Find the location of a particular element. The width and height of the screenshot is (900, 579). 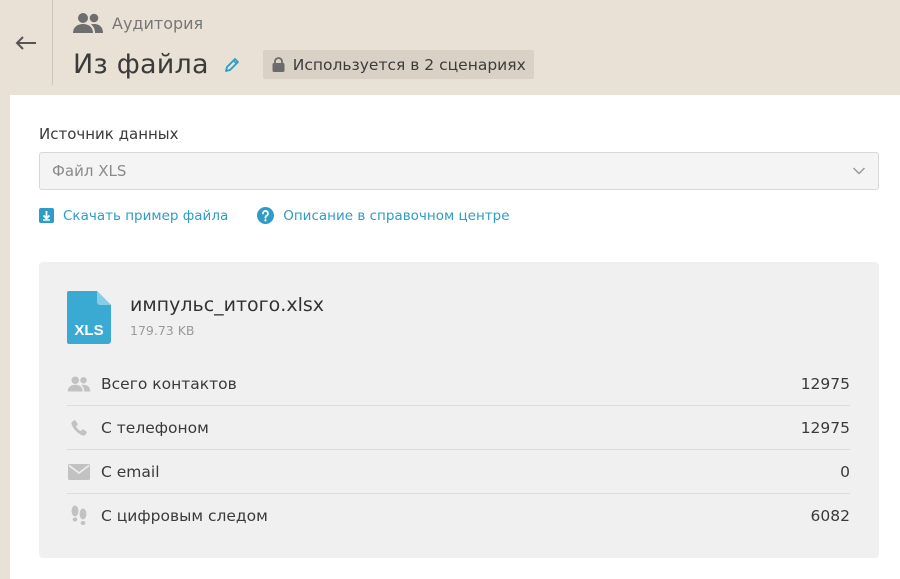

download-example-label: Скачать пример файла is located at coordinates (146, 215).